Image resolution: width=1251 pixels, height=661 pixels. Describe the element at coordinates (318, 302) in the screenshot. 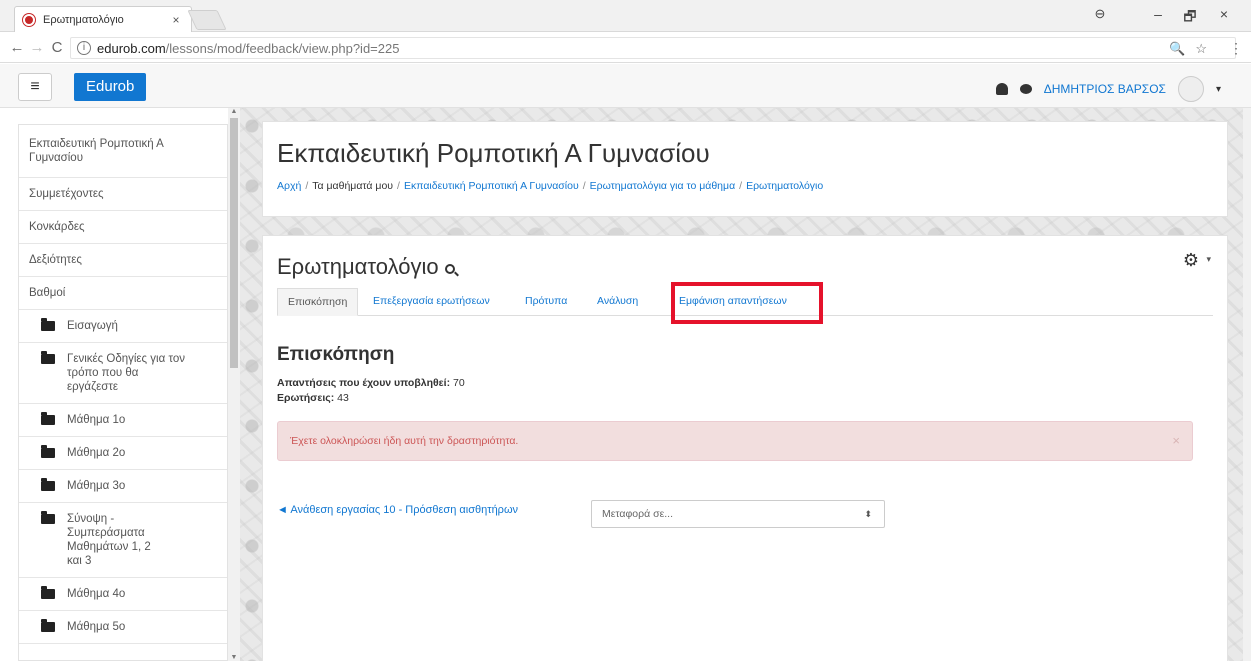

I see `tab-overview: Επισκόπηση` at that location.